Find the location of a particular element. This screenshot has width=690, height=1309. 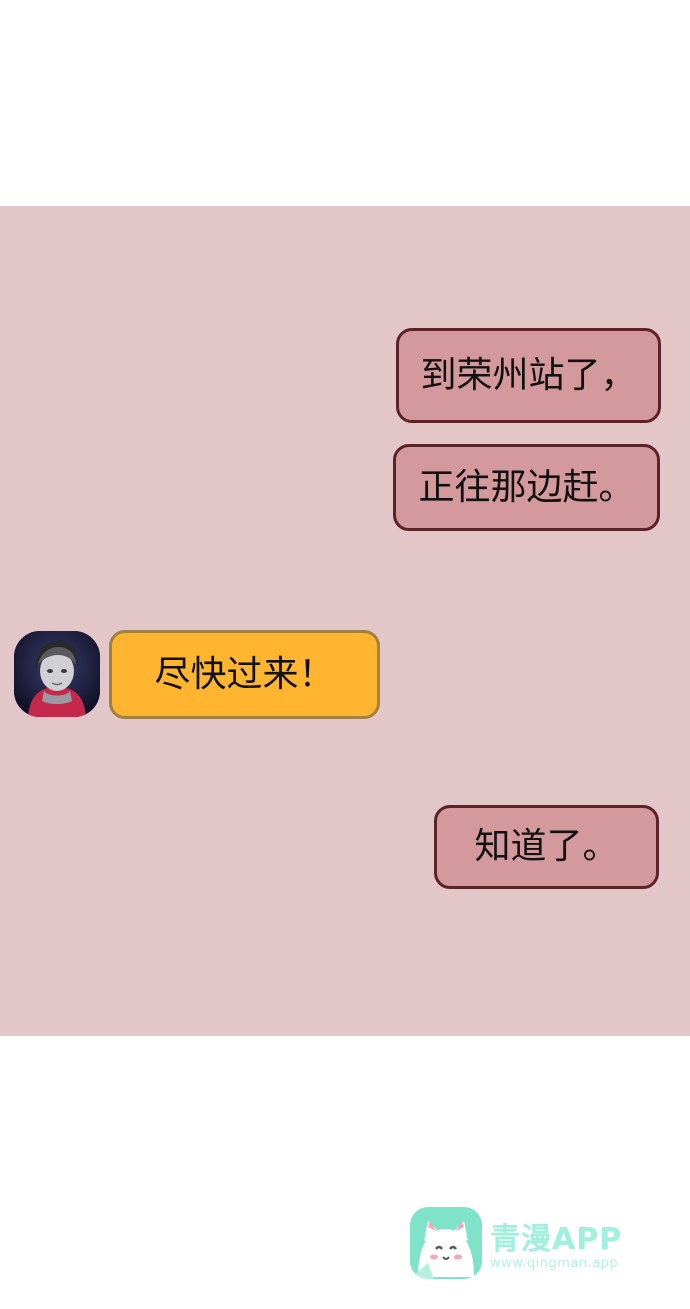

message-text: 到荣州站了， is located at coordinates (528, 375).